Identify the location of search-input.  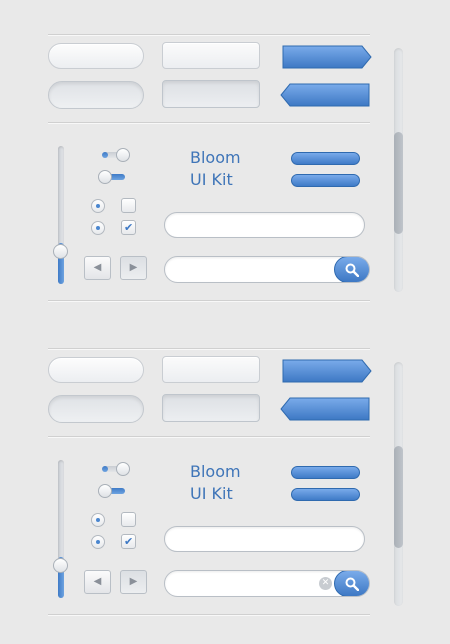
(267, 269).